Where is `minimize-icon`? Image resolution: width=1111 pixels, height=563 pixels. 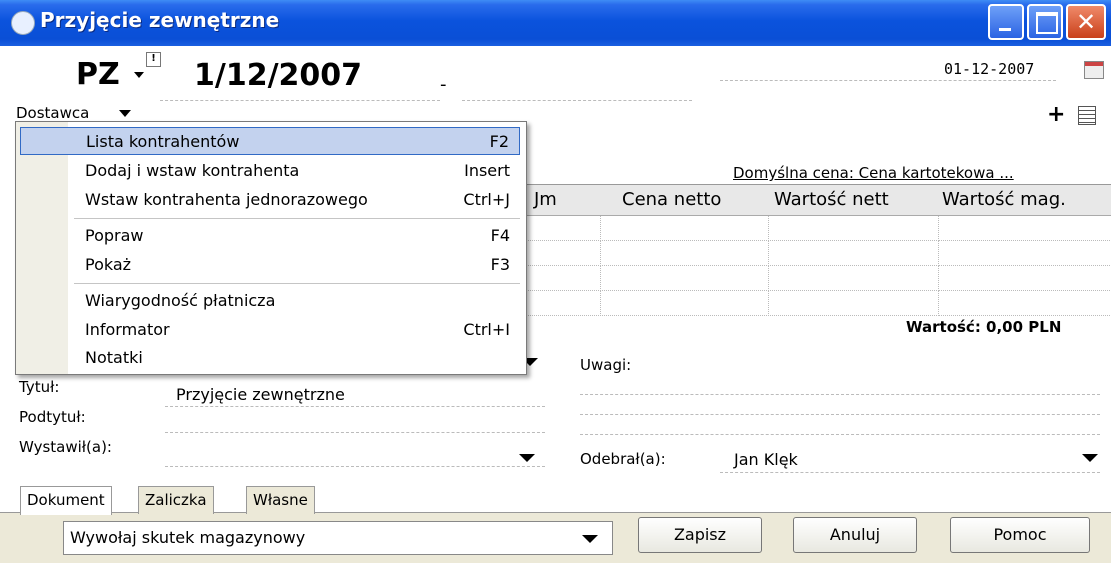 minimize-icon is located at coordinates (1005, 29).